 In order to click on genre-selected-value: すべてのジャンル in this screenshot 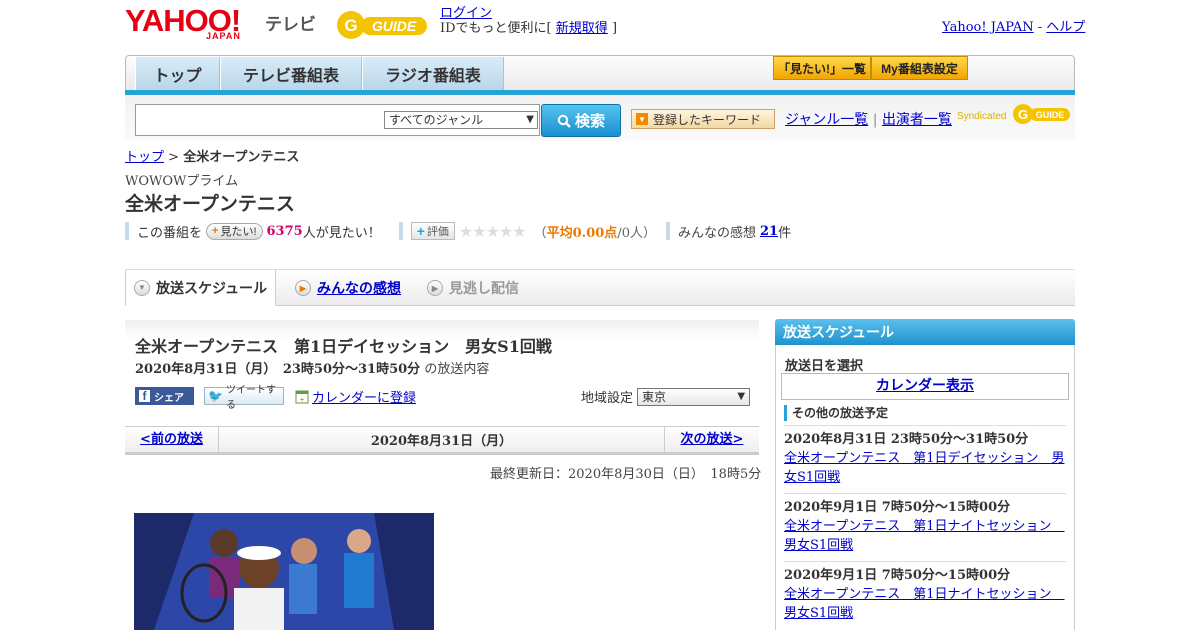, I will do `click(436, 120)`.